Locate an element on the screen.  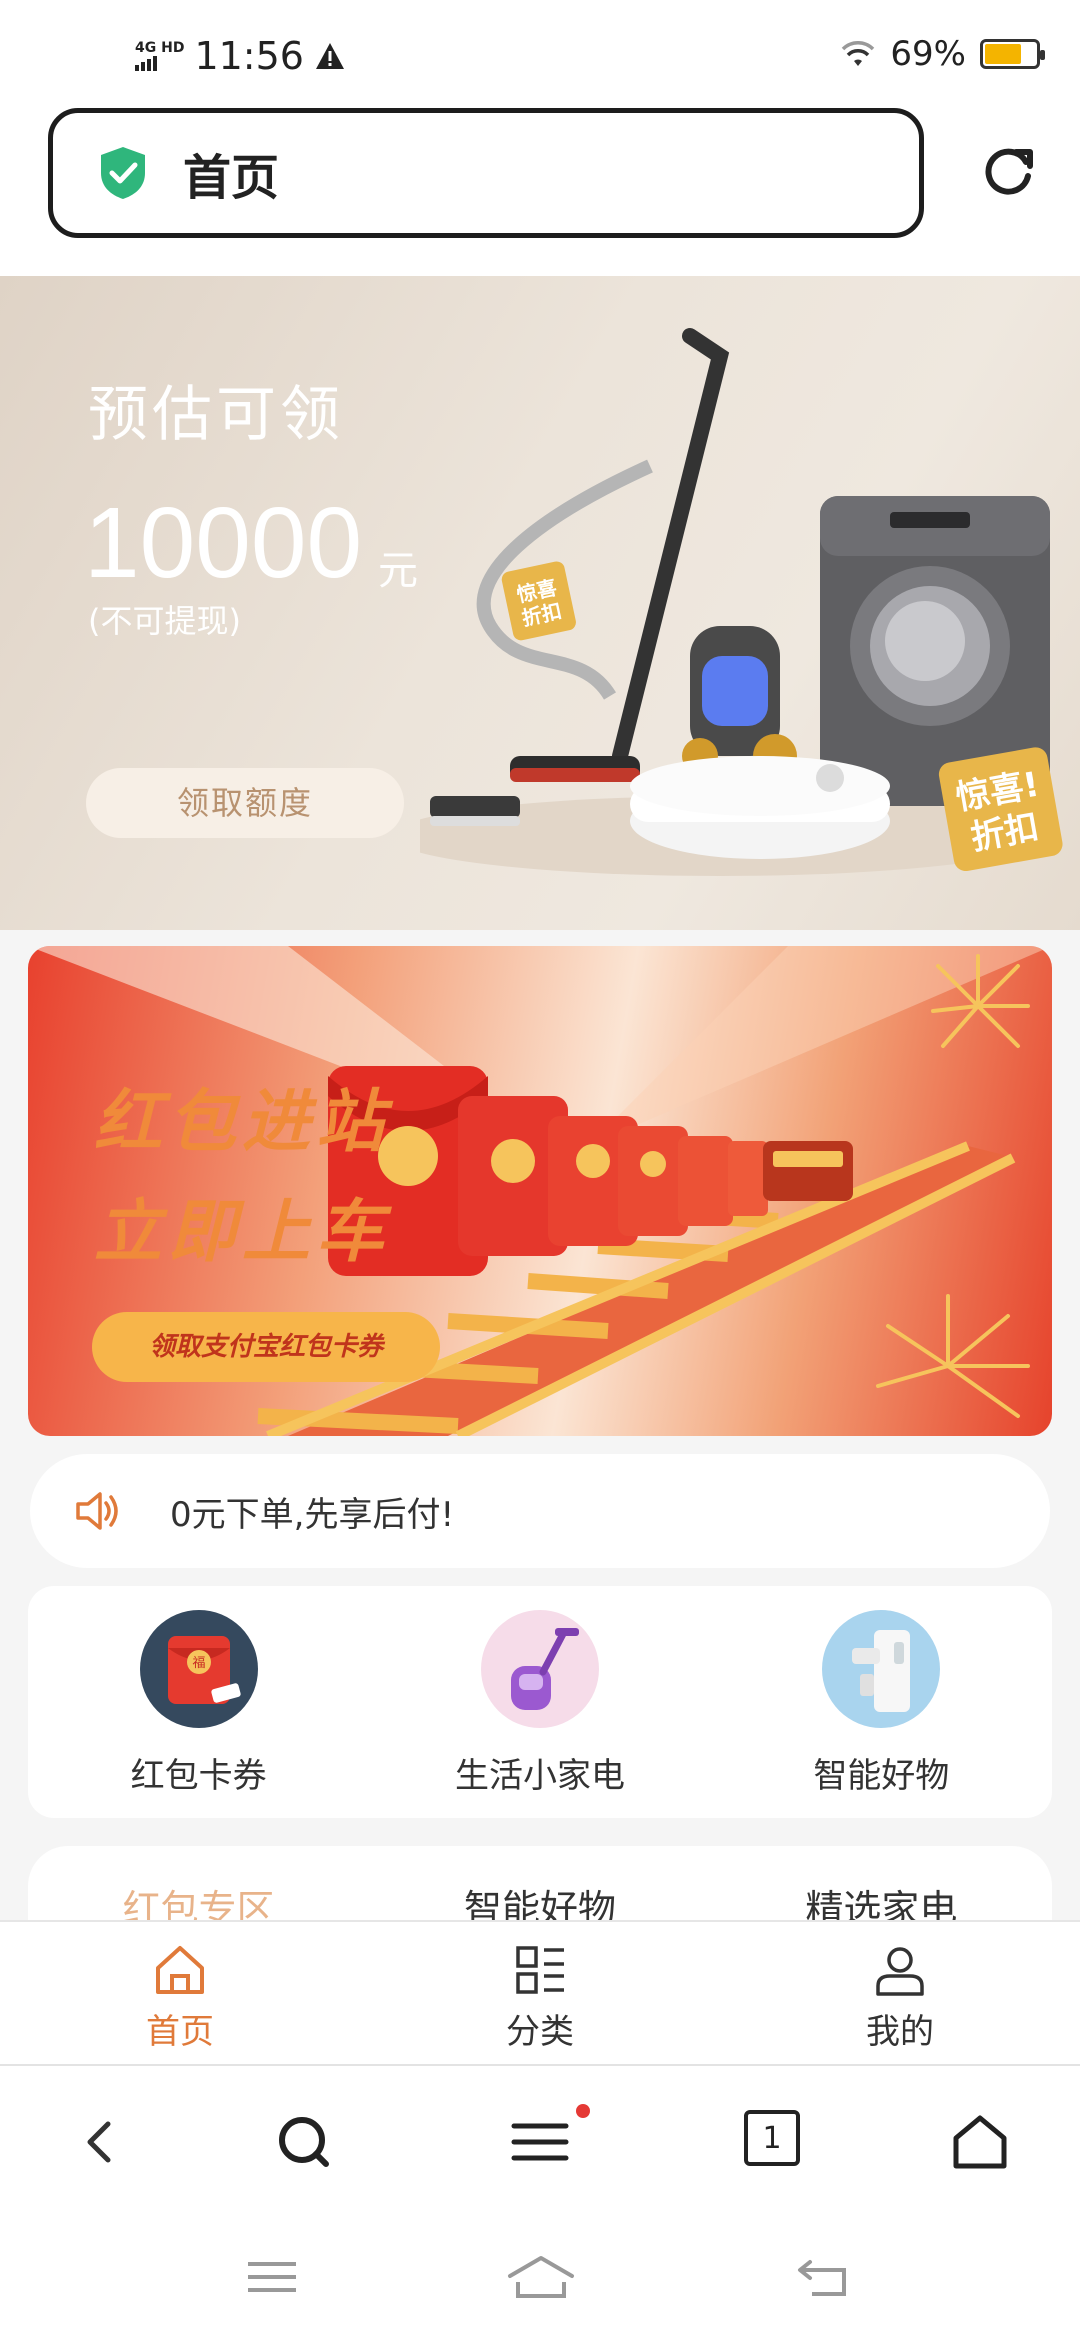
water-dispenser-icon is located at coordinates (881, 1669).